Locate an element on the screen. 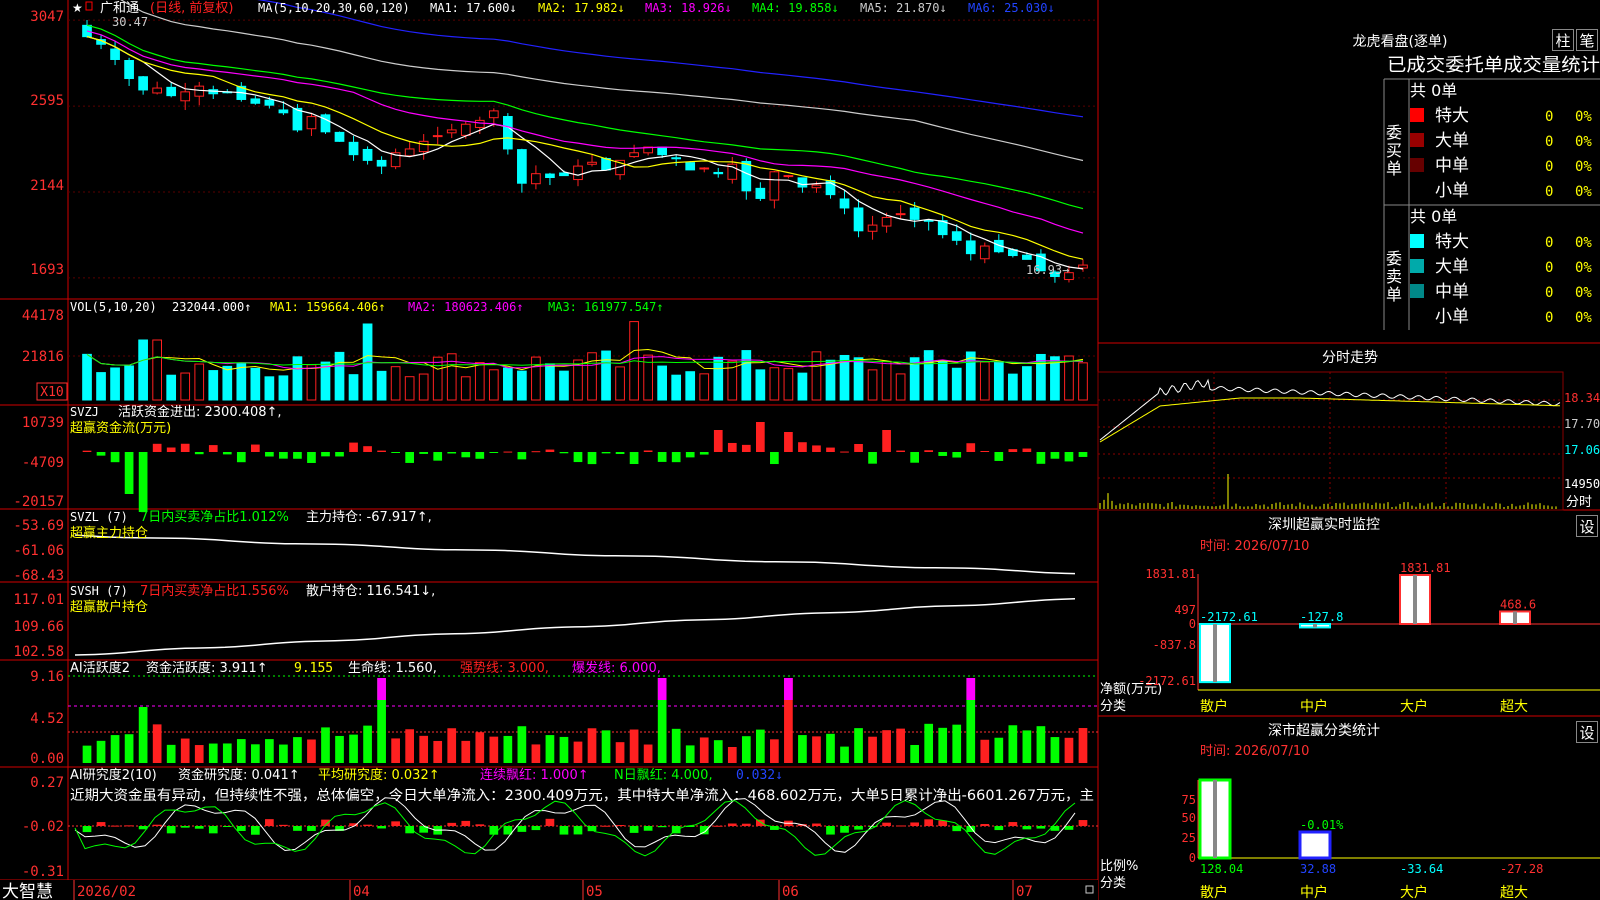 The height and width of the screenshot is (900, 1600). monitor-value: 468.6 is located at coordinates (1518, 604).